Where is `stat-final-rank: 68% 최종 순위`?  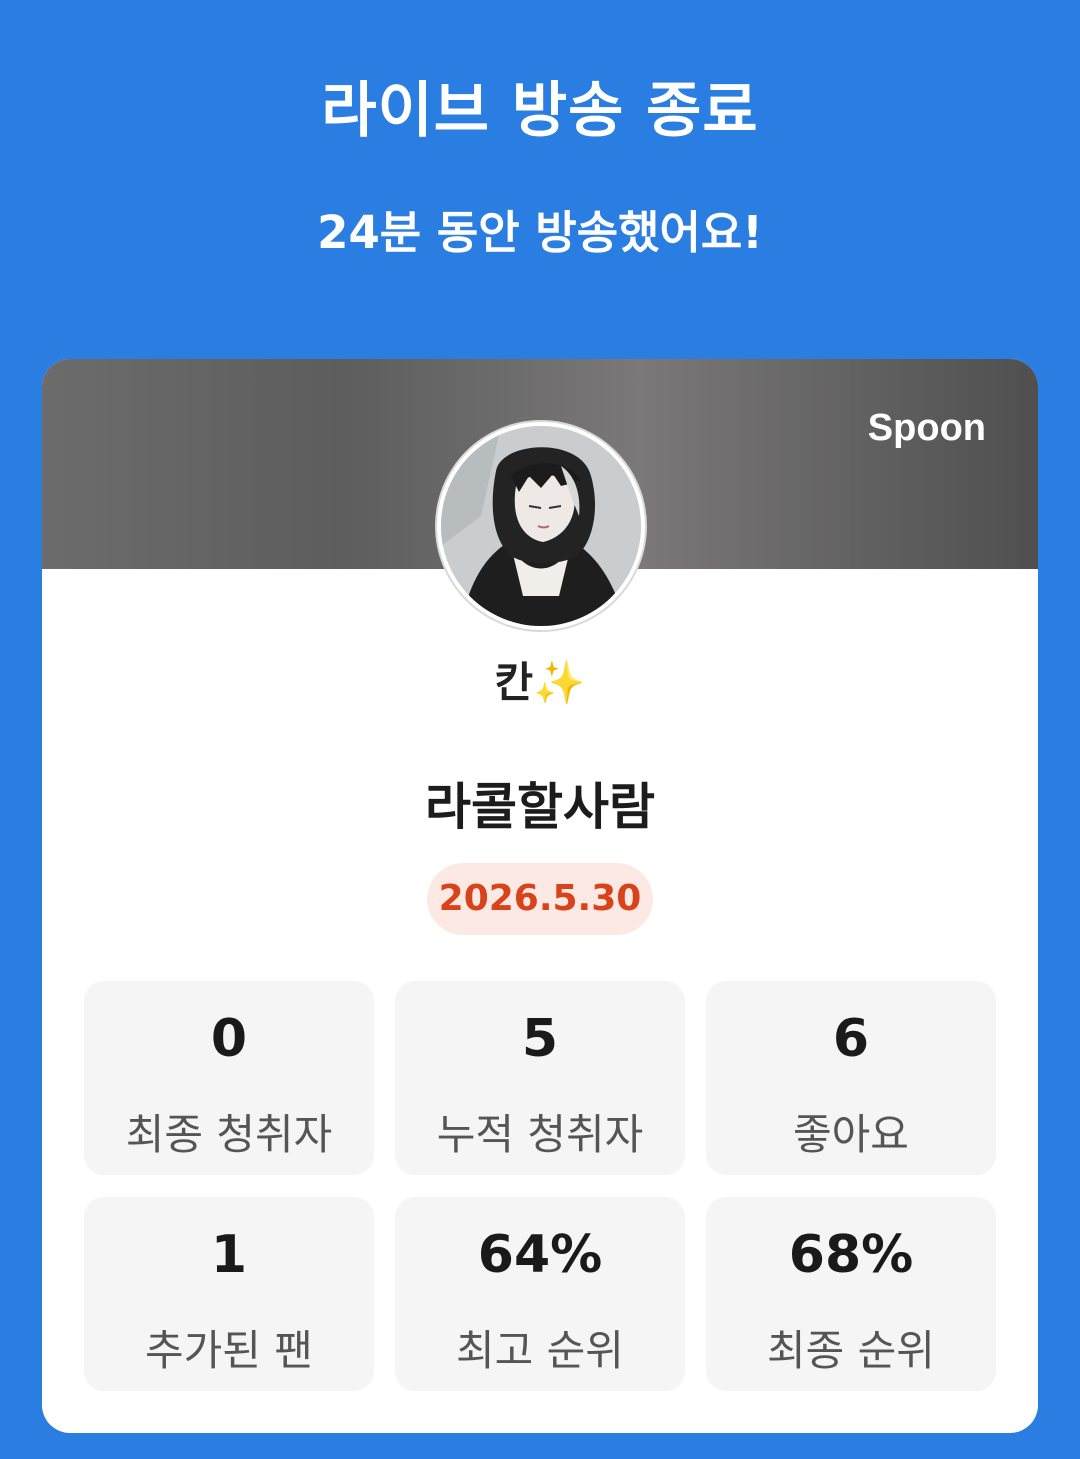
stat-final-rank: 68% 최종 순위 is located at coordinates (851, 1294).